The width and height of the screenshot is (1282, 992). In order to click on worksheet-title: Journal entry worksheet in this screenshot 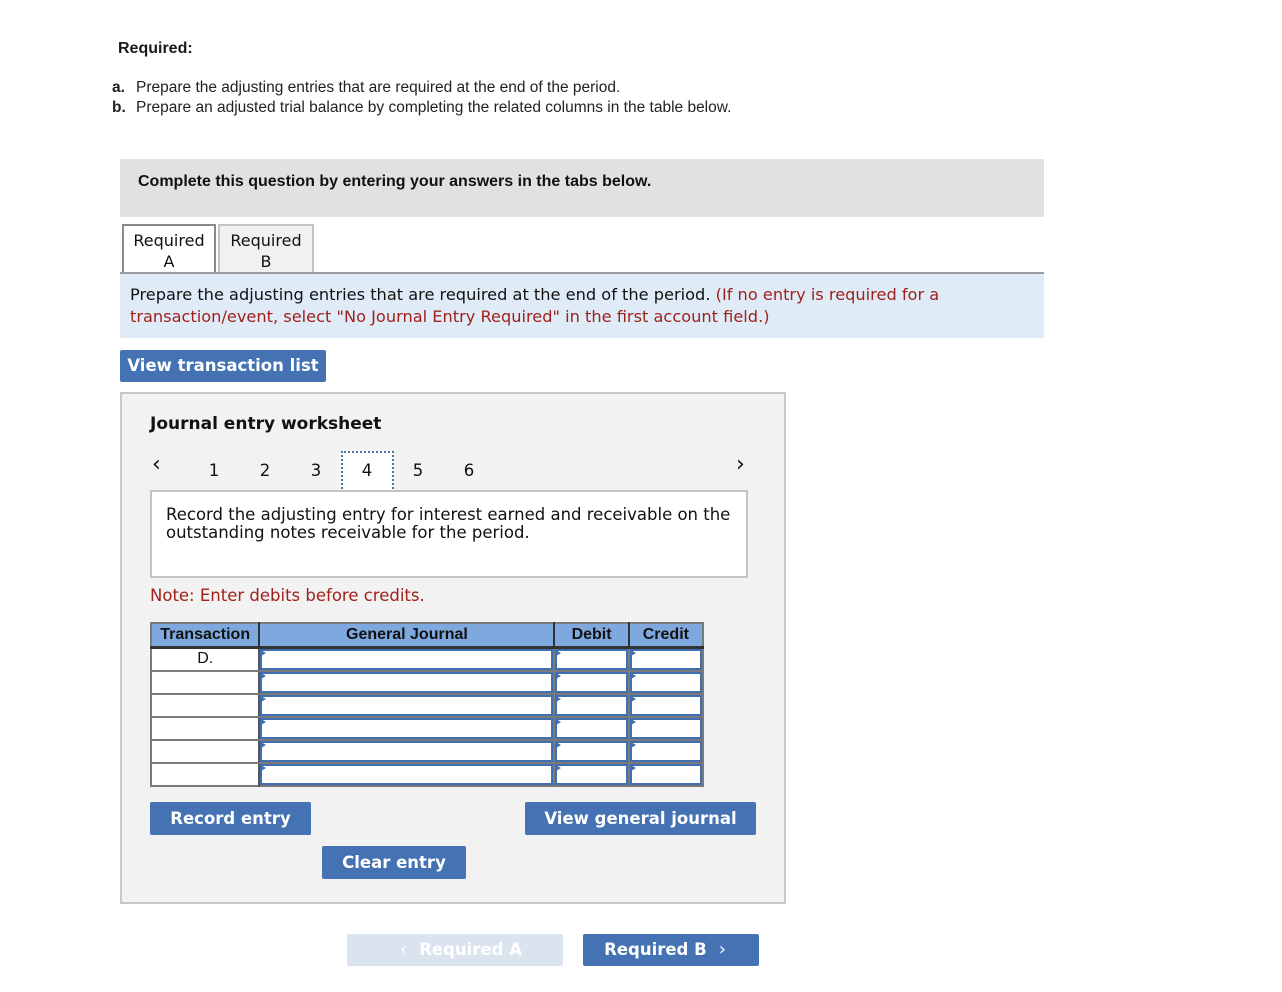, I will do `click(266, 424)`.